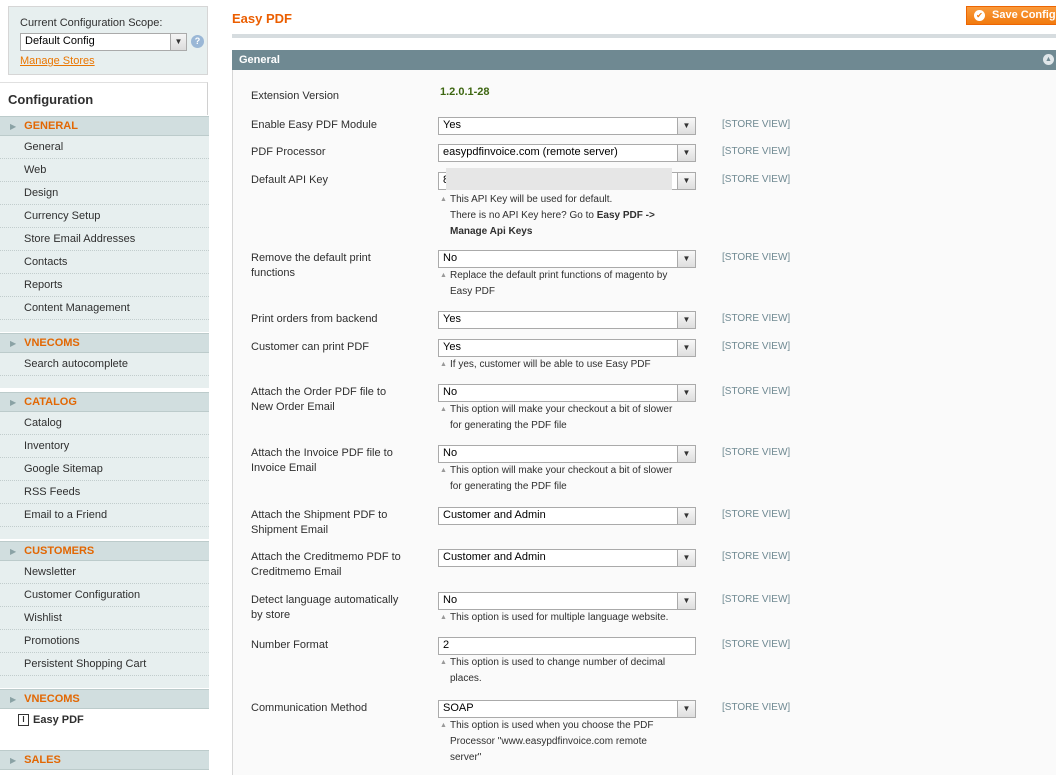 Image resolution: width=1056 pixels, height=775 pixels. What do you see at coordinates (530, 152) in the screenshot?
I see `select-value: easypdfinvoice.com (remote server)` at bounding box center [530, 152].